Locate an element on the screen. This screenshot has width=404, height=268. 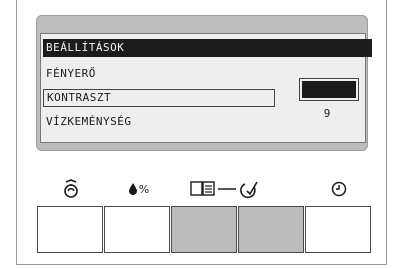
menu-item-water-hardness: VÍZKEMÉNYSÉG is located at coordinates (158, 122).